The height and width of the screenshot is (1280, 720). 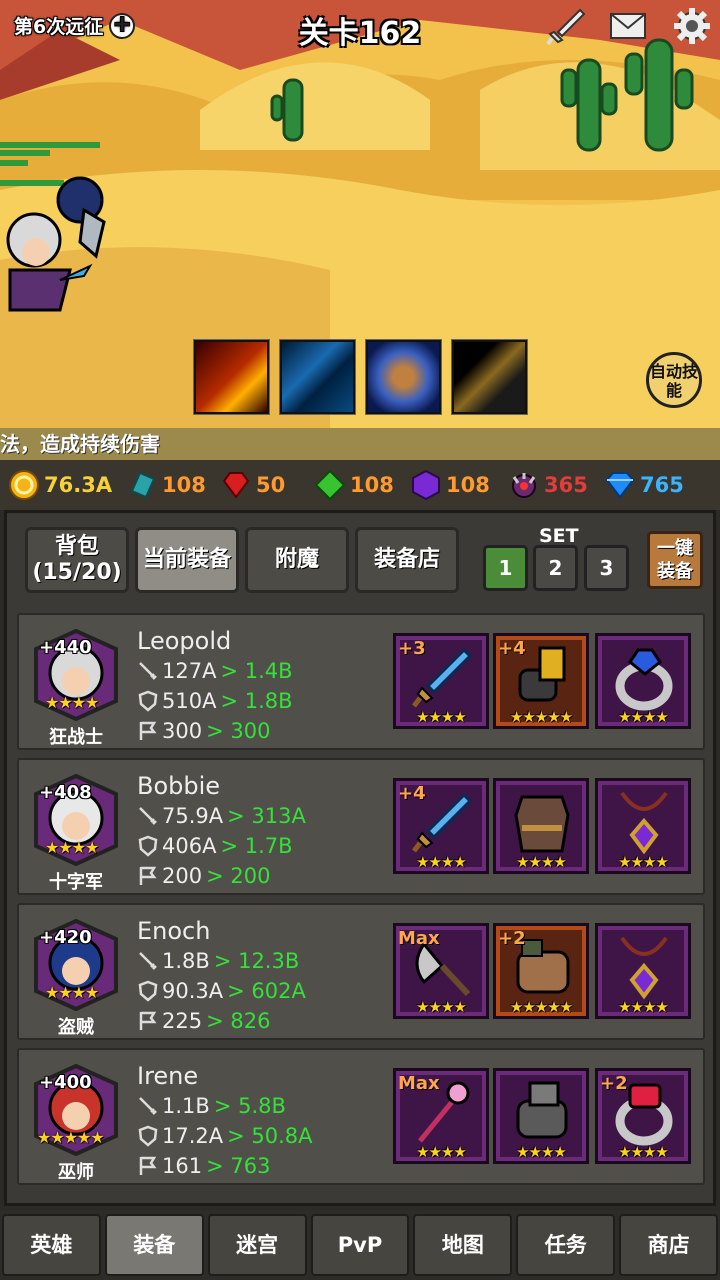 I want to click on teal-crystal-currency: 108, so click(x=166, y=485).